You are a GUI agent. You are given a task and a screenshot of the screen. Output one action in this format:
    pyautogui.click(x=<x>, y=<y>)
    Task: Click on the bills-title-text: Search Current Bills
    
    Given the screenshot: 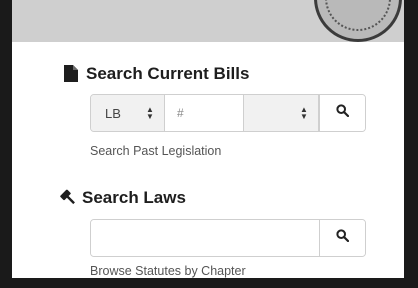 What is the action you would take?
    pyautogui.click(x=168, y=73)
    